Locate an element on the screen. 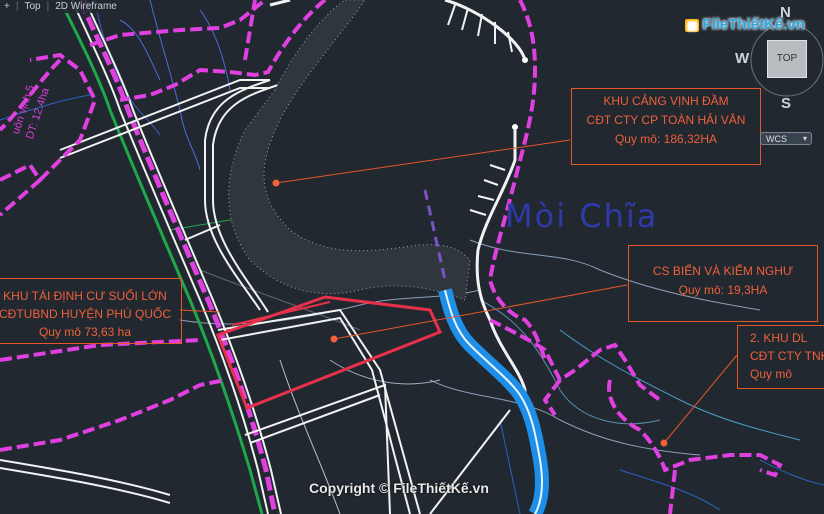 This screenshot has height=514, width=824. viewport-controls: + | Top | 2D Wireframe is located at coordinates (63, 6).